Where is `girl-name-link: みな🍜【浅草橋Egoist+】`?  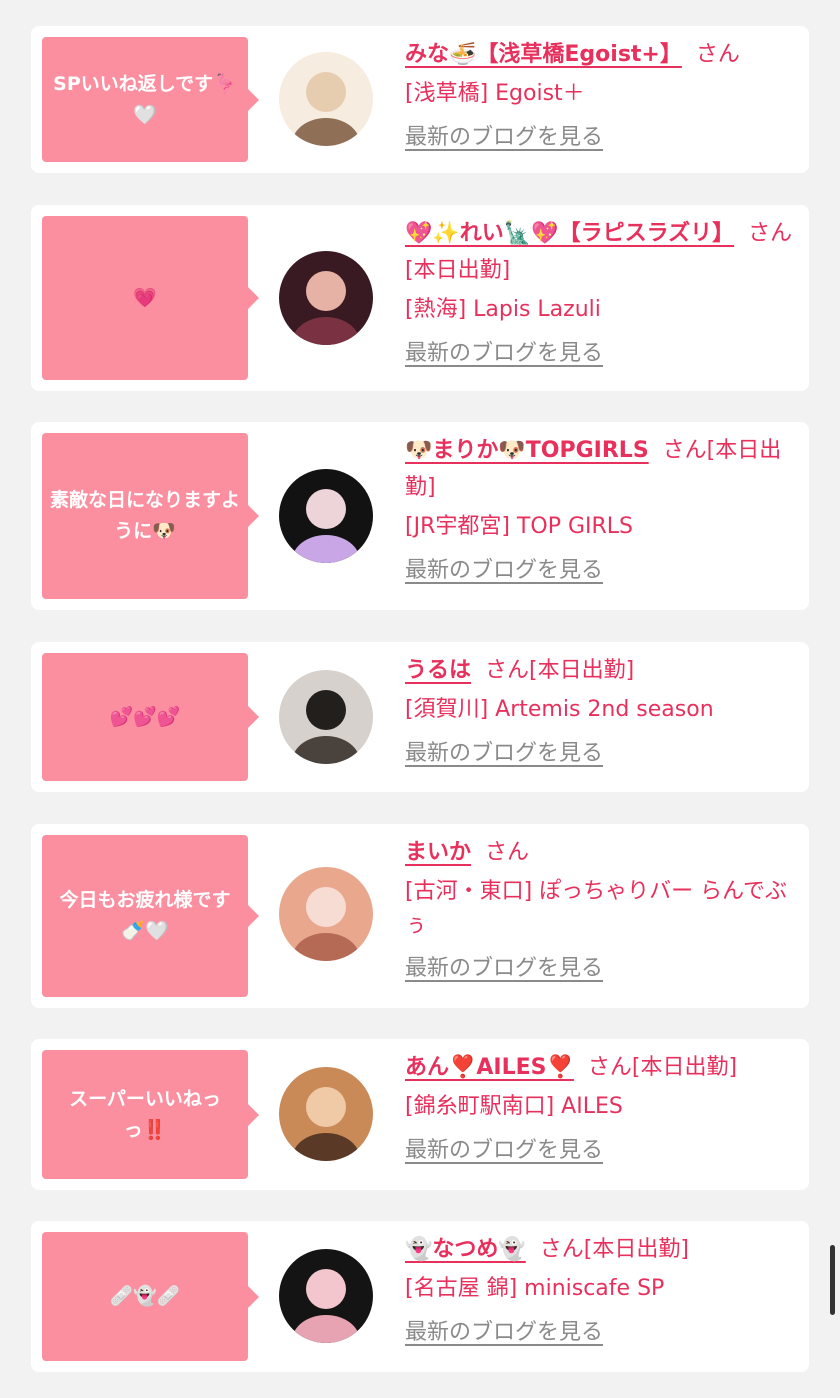
girl-name-link: みな🍜【浅草橋Egoist+】 is located at coordinates (543, 54).